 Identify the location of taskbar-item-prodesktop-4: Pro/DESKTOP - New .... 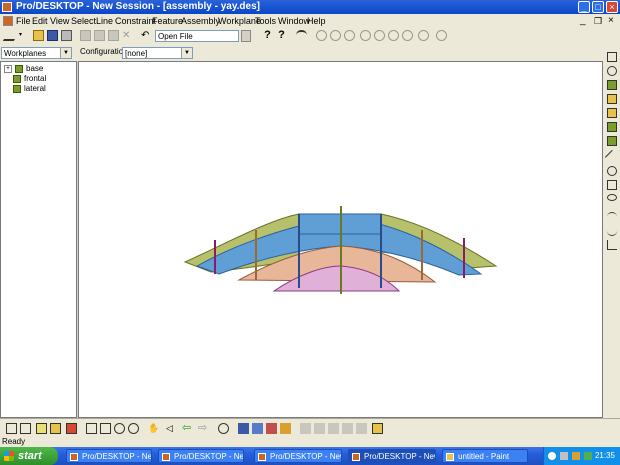
(392, 456).